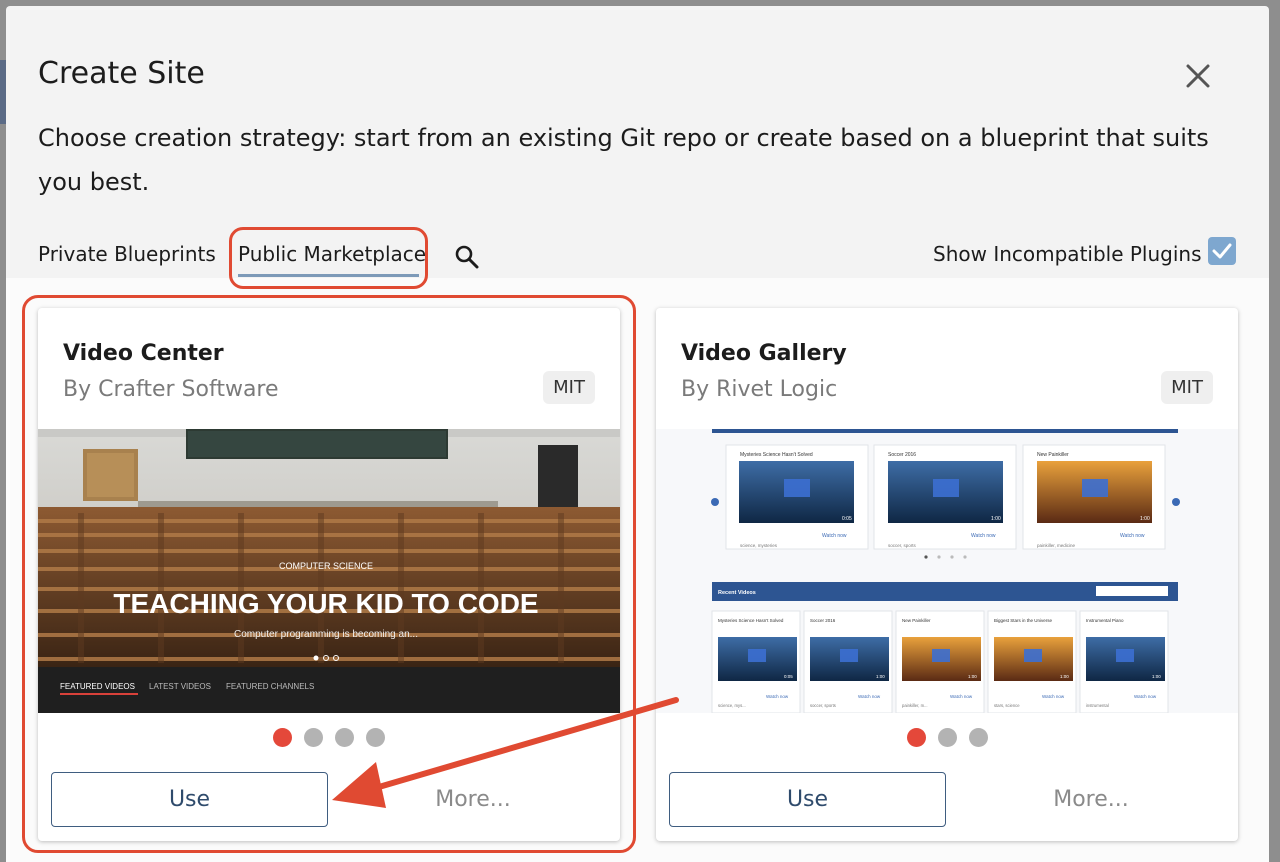 The height and width of the screenshot is (862, 1280). What do you see at coordinates (325, 603) in the screenshot?
I see `preview-headline: TEACHING YOUR KID TO CODE` at bounding box center [325, 603].